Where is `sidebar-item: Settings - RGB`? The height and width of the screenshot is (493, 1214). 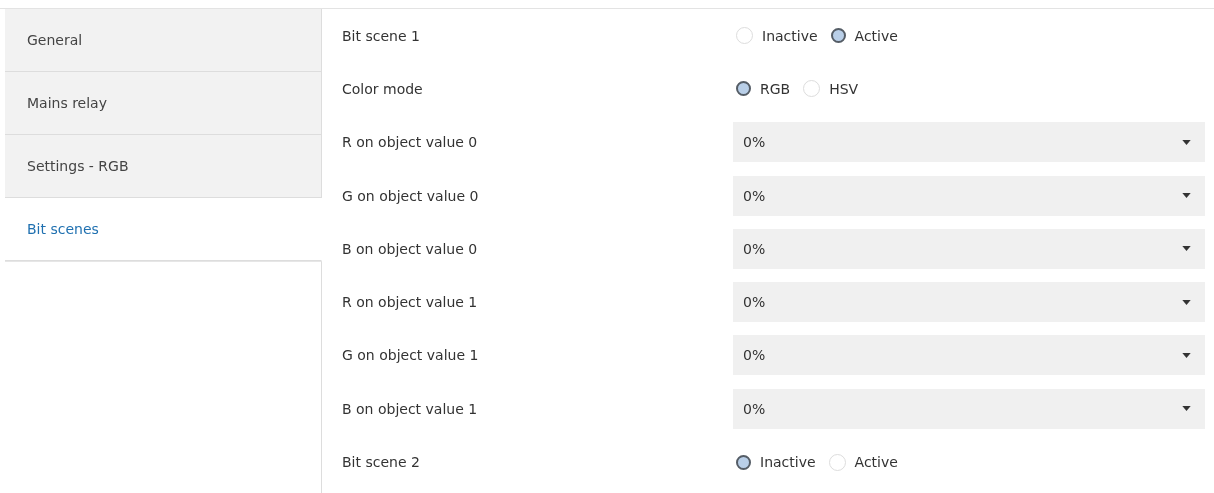 sidebar-item: Settings - RGB is located at coordinates (163, 166).